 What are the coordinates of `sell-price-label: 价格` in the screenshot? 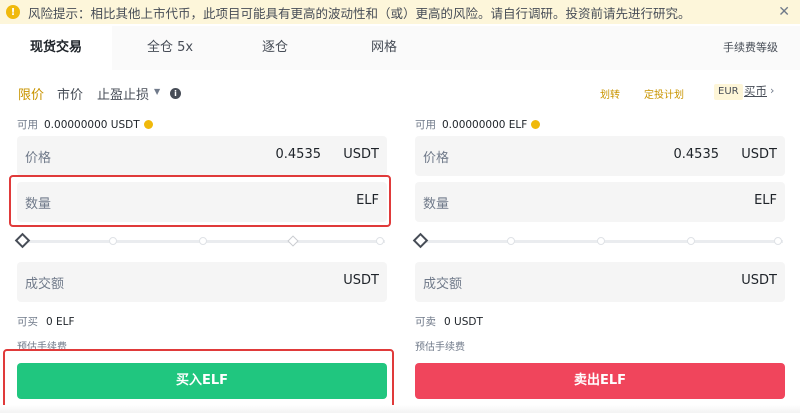 It's located at (436, 158).